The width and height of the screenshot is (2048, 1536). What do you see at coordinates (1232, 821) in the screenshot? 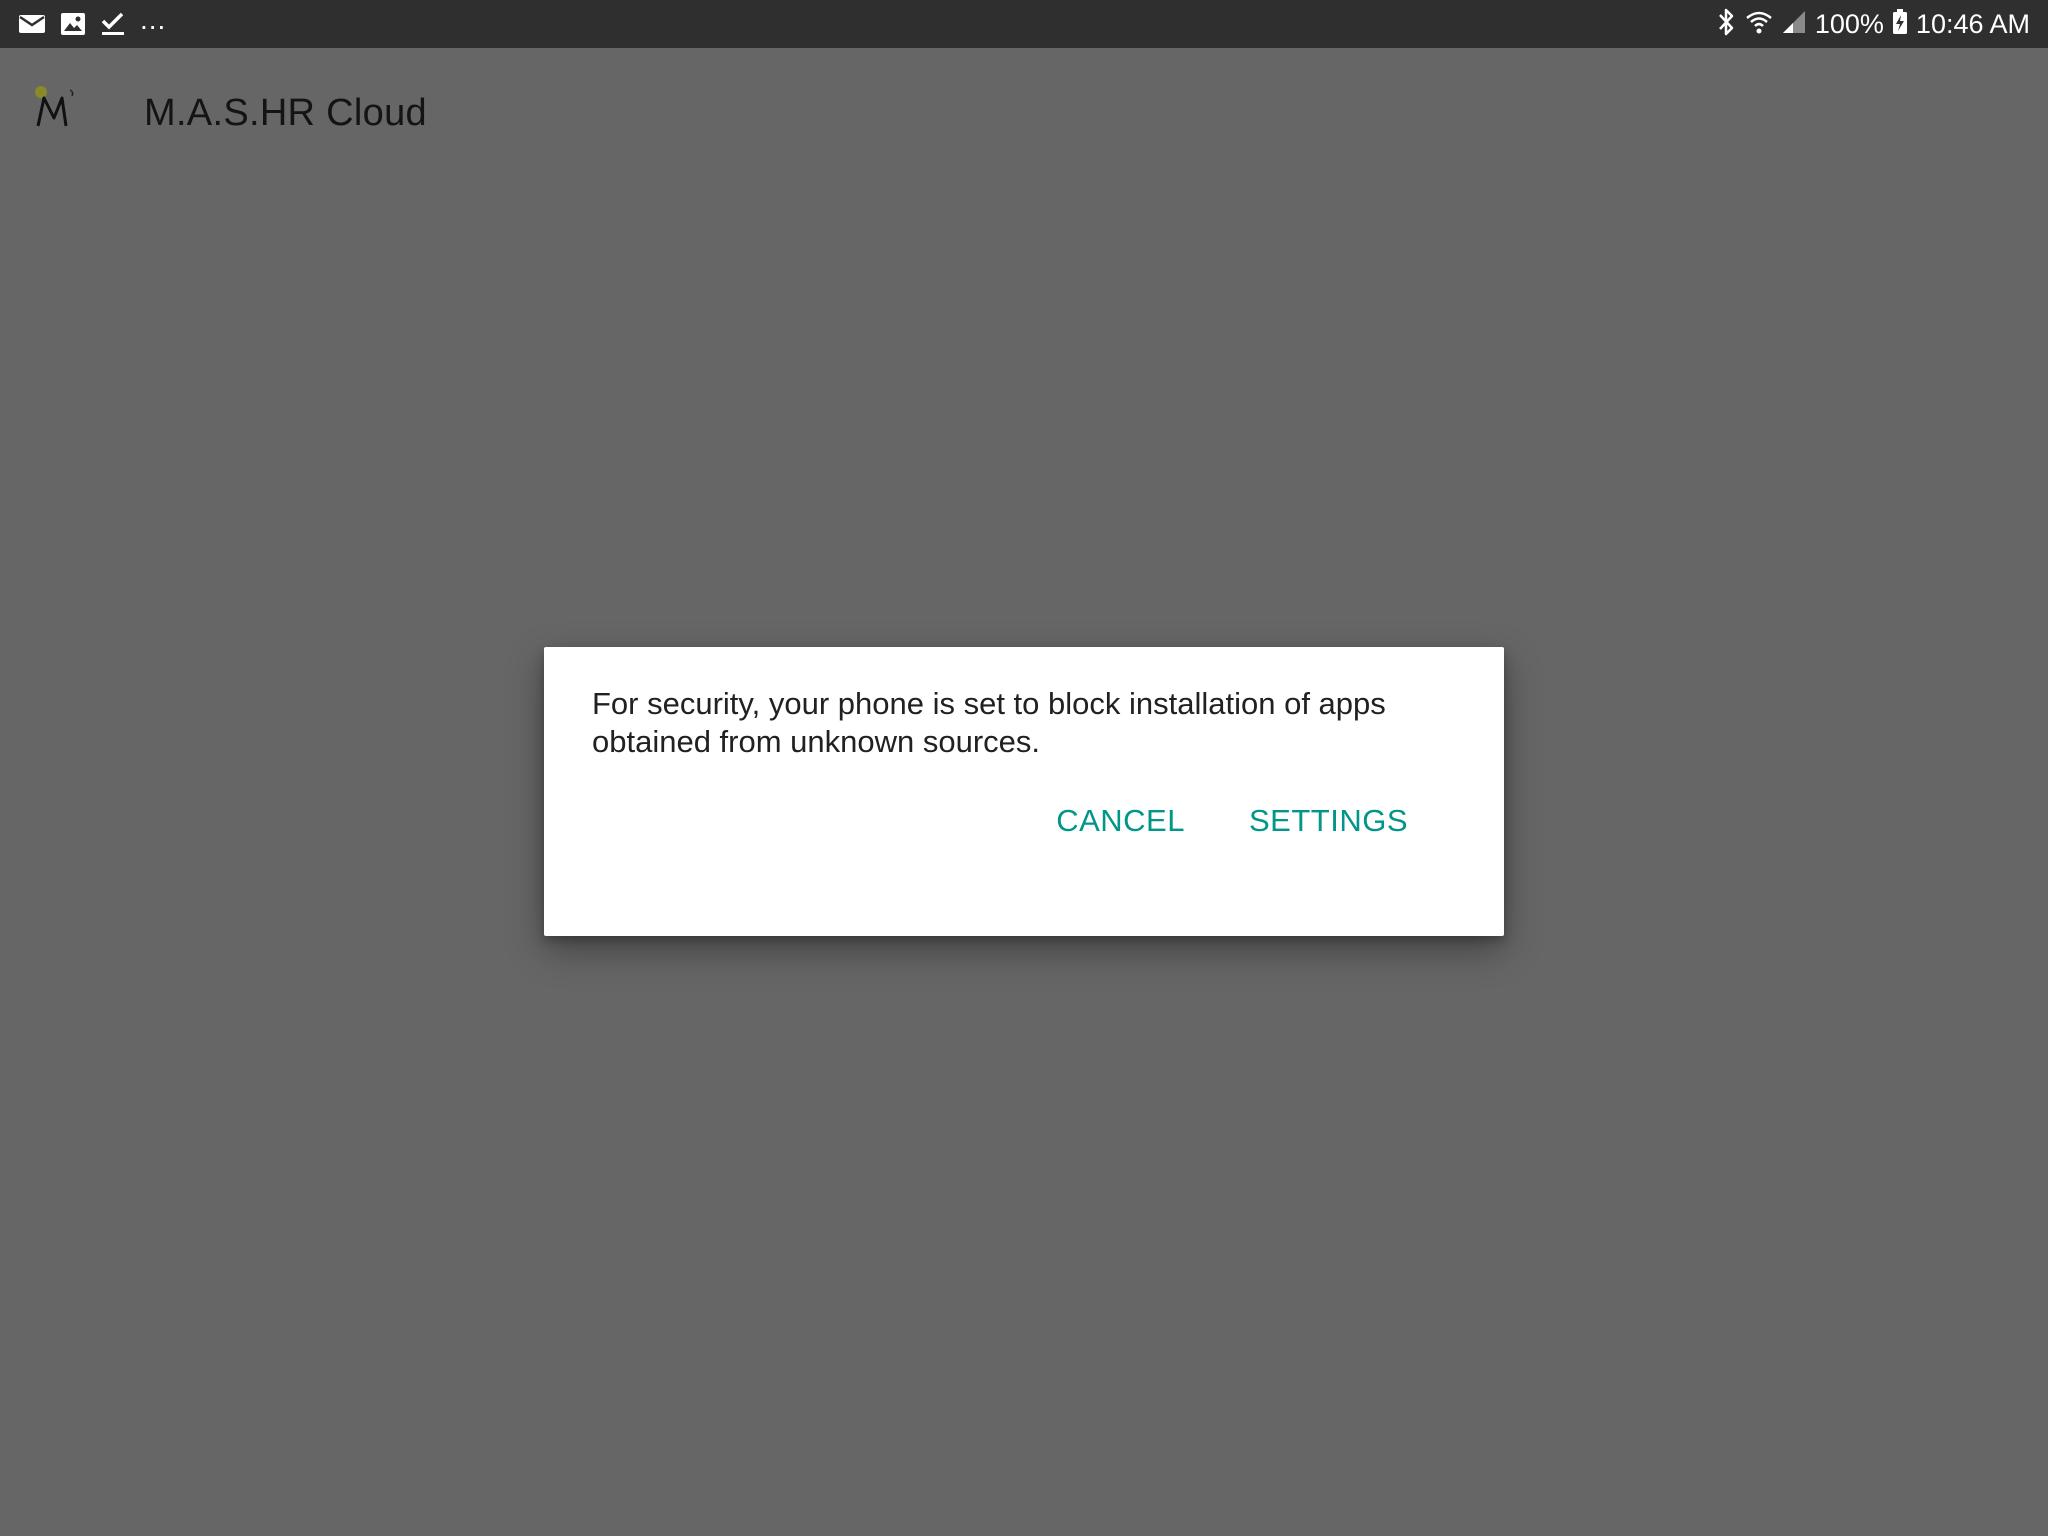
I see `dialog-actions: CANCEL SETTINGS` at bounding box center [1232, 821].